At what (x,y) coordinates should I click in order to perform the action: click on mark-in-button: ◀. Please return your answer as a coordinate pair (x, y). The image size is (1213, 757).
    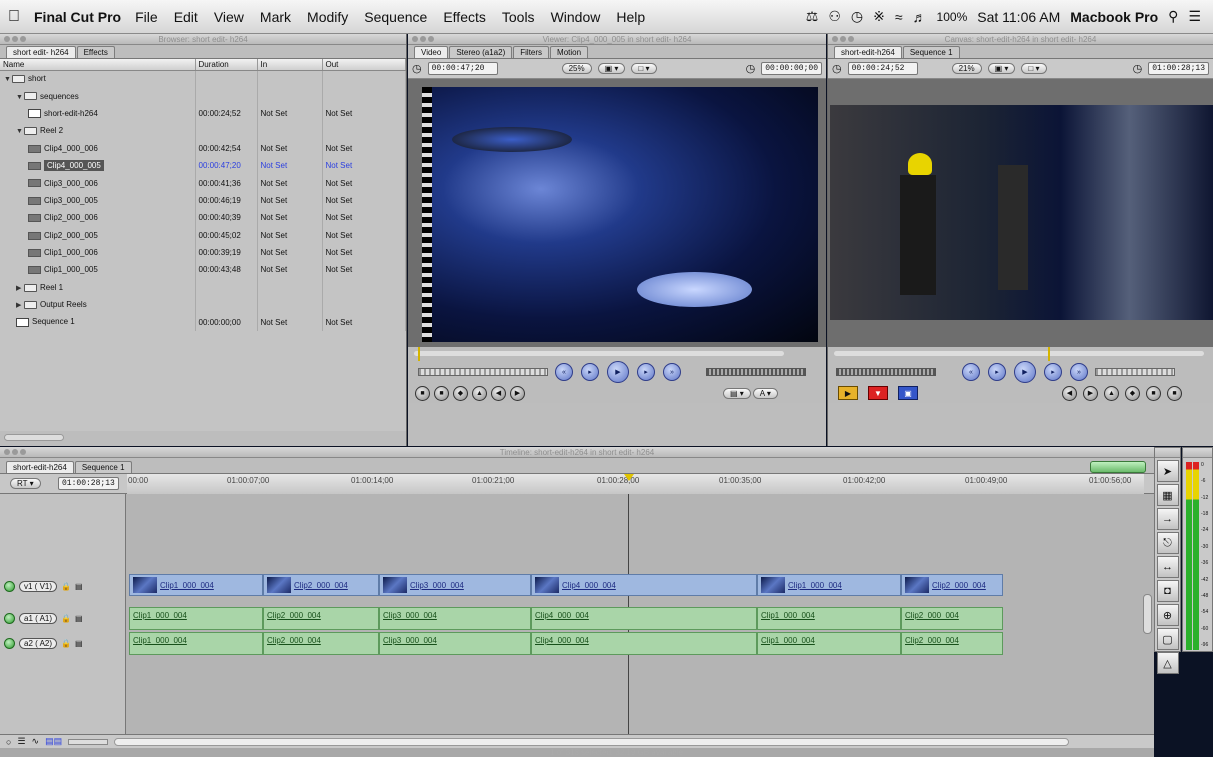
    Looking at the image, I should click on (1069, 393).